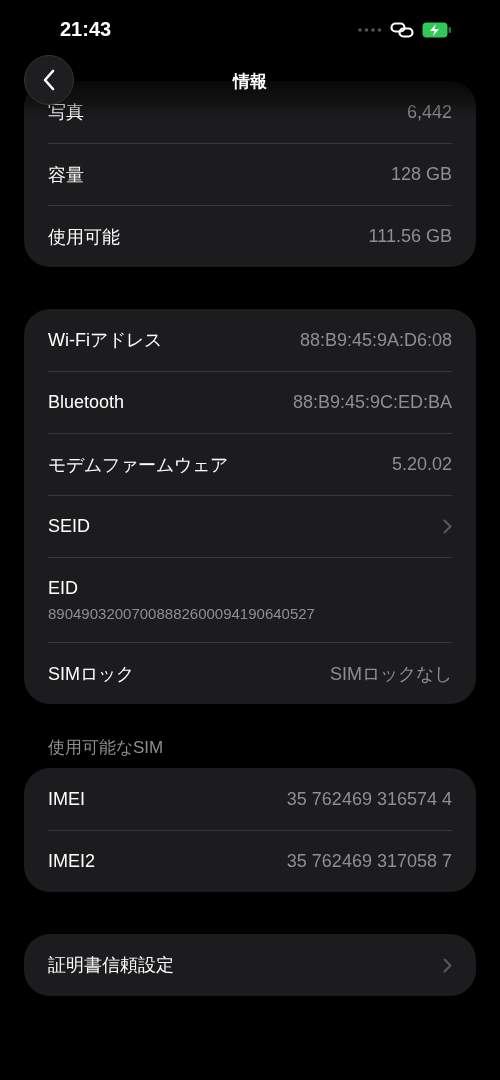  Describe the element at coordinates (63, 588) in the screenshot. I see `row-label: EID` at that location.